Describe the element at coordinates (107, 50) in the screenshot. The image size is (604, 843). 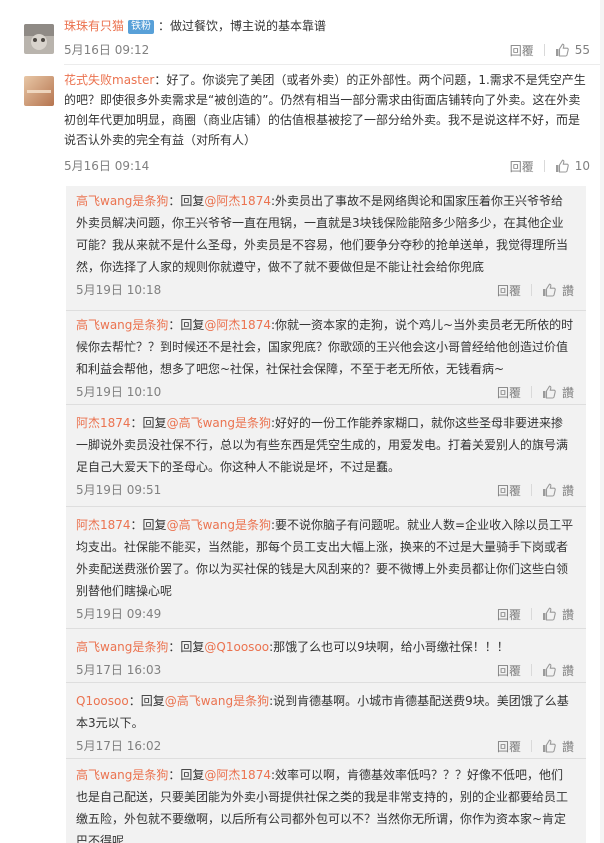
I see `comment-time: 5月16日 09:12` at that location.